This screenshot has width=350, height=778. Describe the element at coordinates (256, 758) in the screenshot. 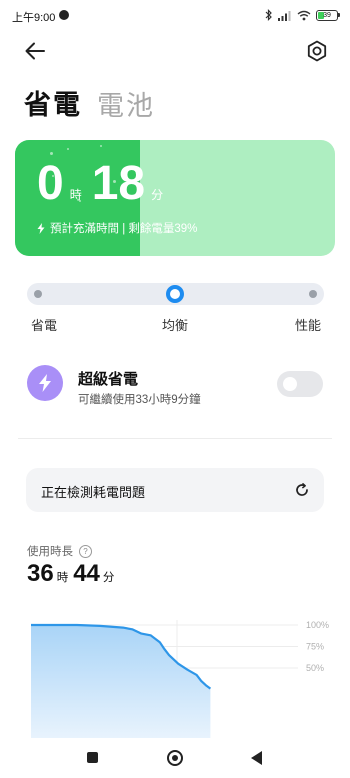

I see `back-button` at that location.